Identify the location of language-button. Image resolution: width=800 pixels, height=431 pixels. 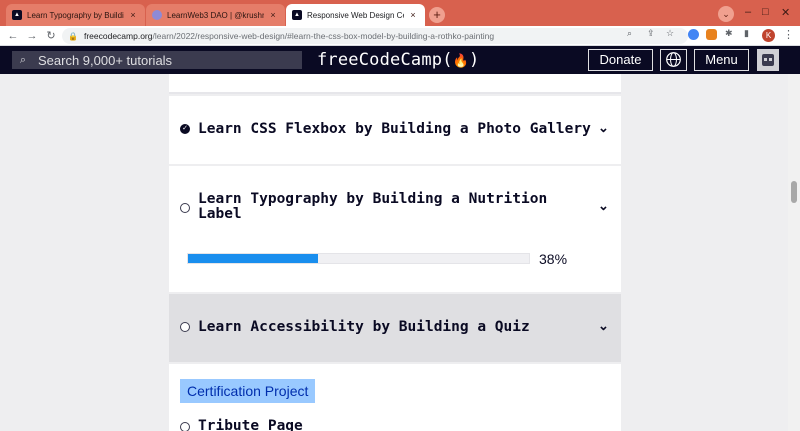
(673, 60).